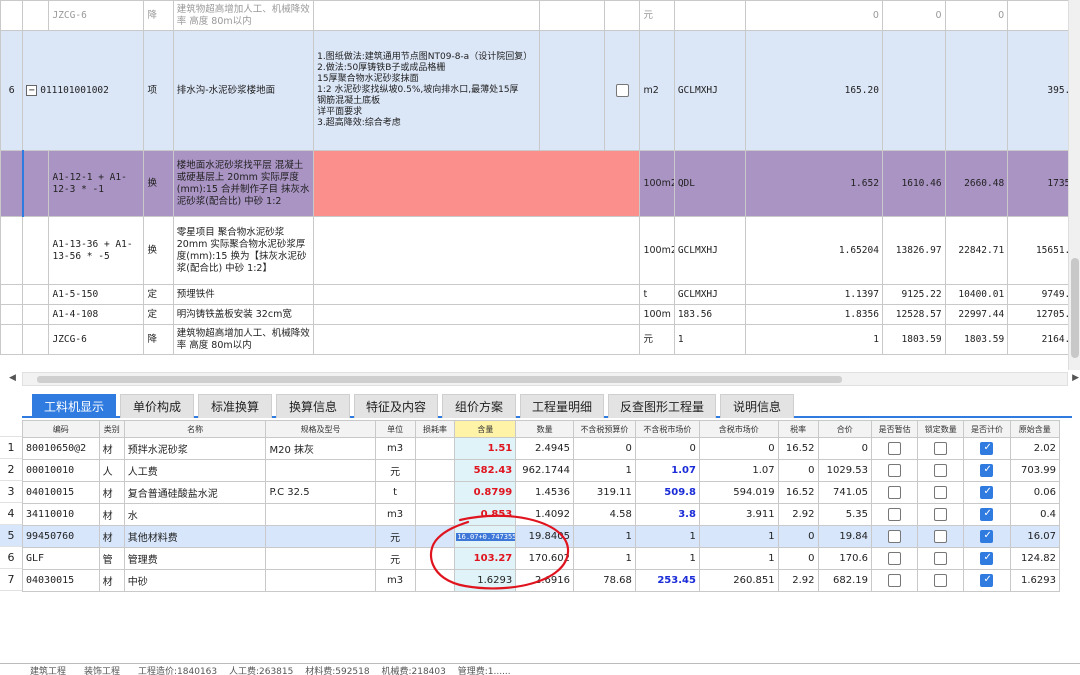 This screenshot has height=675, width=1080. I want to click on scroll-left-icon: ◀, so click(12, 378).